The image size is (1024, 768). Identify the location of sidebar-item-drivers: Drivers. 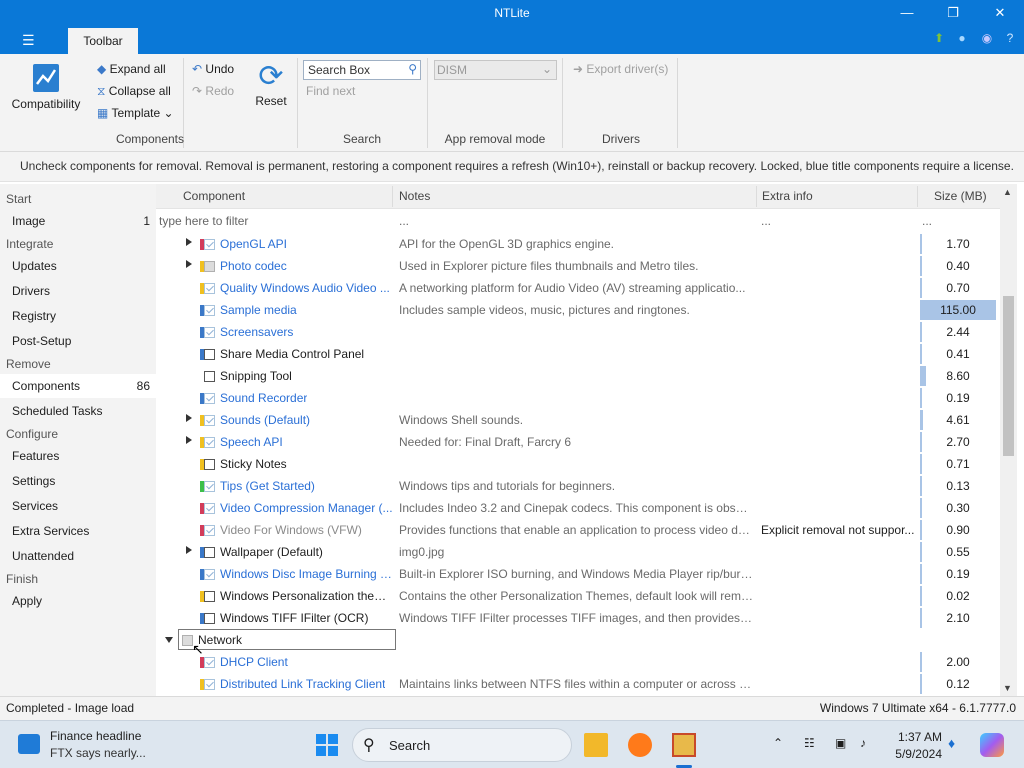
(78, 291).